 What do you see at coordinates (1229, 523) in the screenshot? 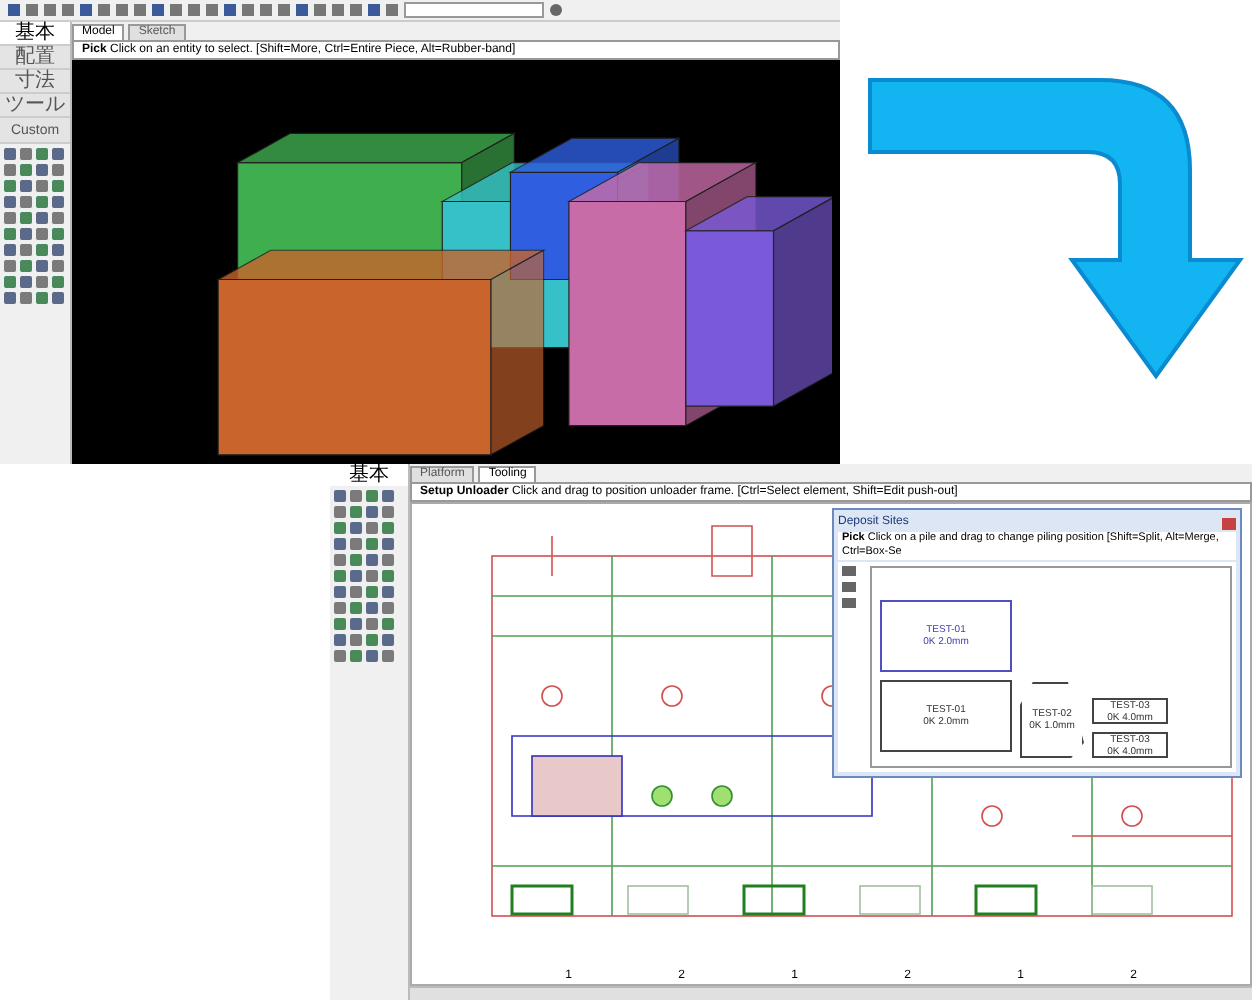
I see `close-button` at bounding box center [1229, 523].